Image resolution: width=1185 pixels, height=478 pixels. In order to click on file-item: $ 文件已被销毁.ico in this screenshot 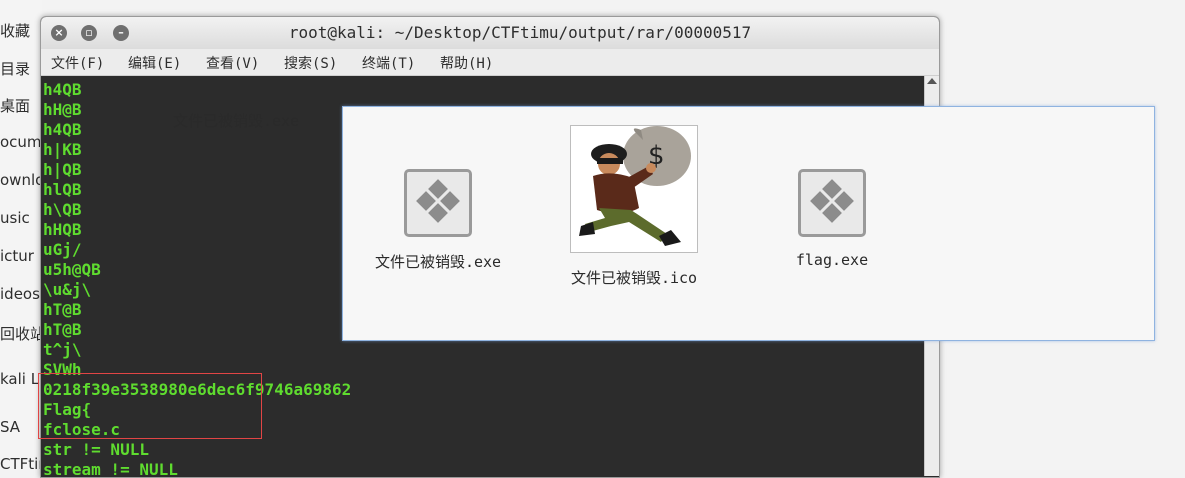, I will do `click(634, 206)`.